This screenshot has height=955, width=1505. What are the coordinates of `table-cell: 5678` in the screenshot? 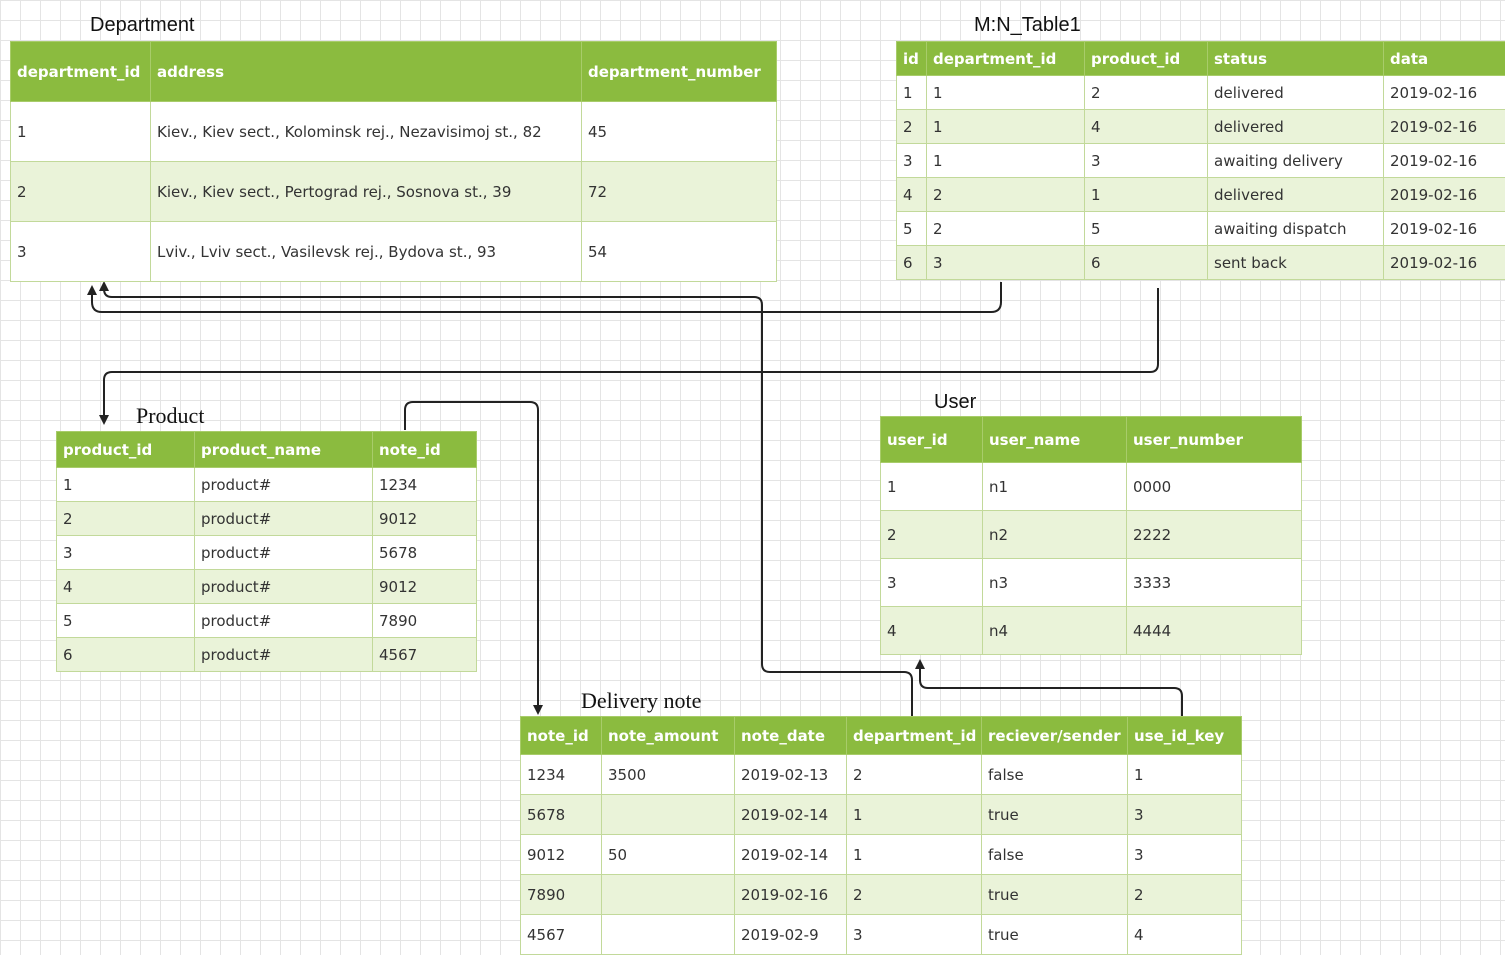 It's located at (425, 553).